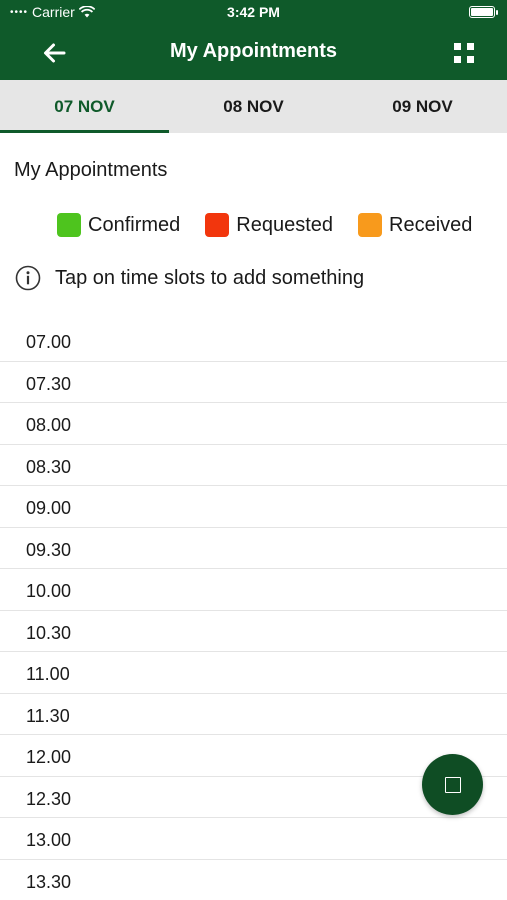  Describe the element at coordinates (49, 798) in the screenshot. I see `time-slot-label: 12.30` at that location.